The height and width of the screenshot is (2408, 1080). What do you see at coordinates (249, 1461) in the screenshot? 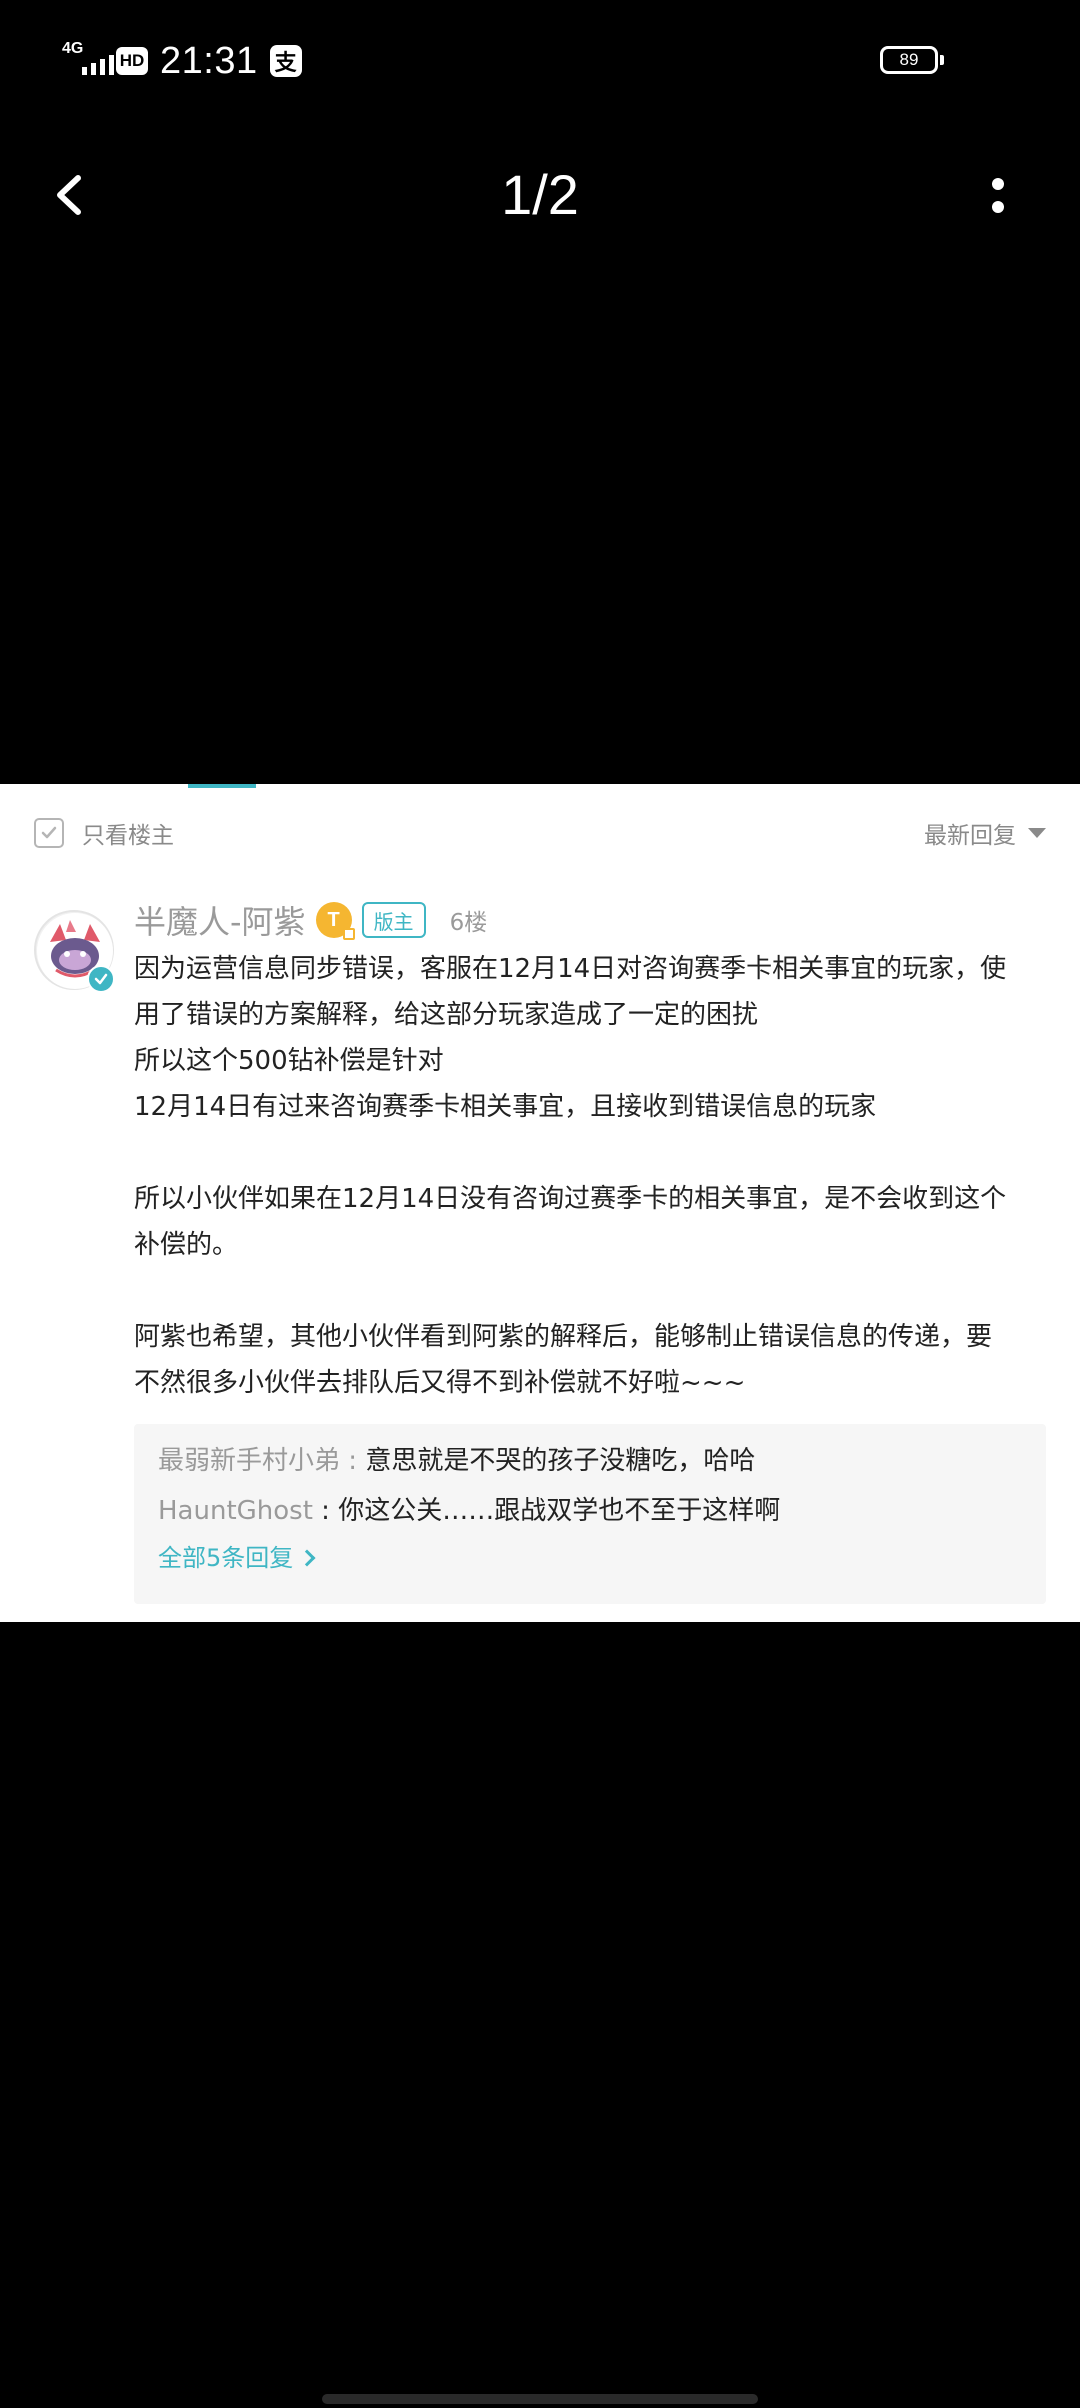
I see `reply-author: 最弱新手村小弟` at bounding box center [249, 1461].